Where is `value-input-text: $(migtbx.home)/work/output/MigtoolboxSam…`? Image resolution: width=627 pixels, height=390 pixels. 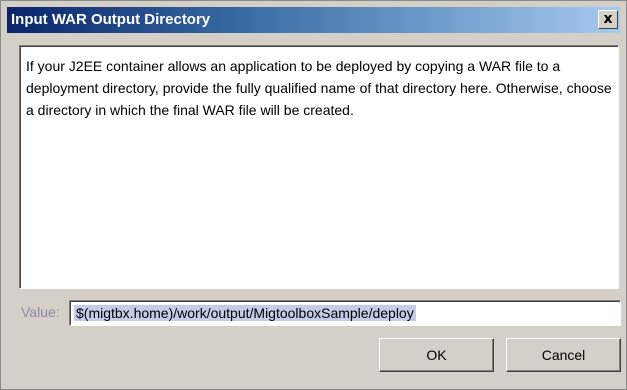 value-input-text: $(migtbx.home)/work/output/MigtoolboxSam… is located at coordinates (245, 313).